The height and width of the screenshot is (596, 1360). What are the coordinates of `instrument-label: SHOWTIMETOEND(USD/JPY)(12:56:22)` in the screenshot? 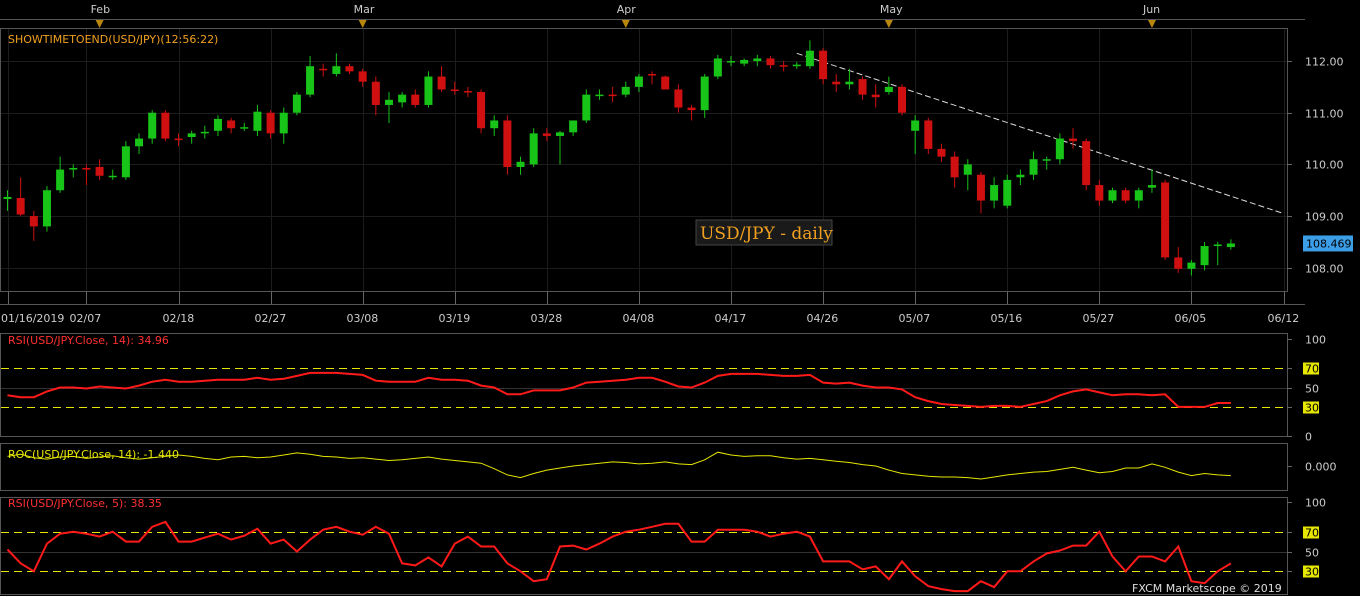 It's located at (113, 39).